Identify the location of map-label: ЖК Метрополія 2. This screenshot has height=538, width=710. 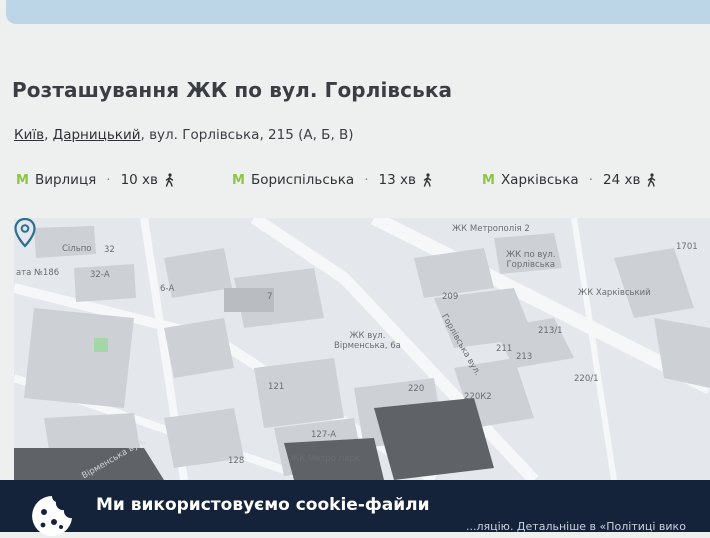
(491, 229).